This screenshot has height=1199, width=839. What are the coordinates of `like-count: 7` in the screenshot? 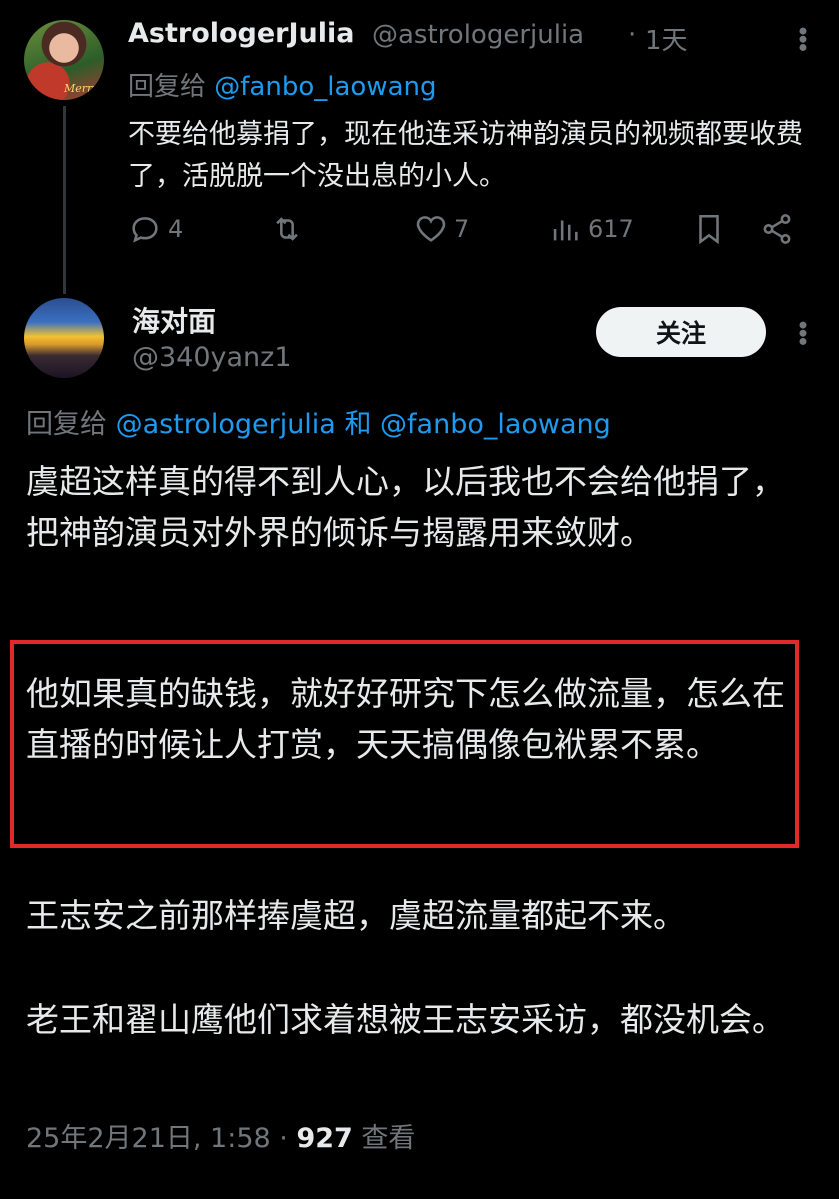 It's located at (462, 229).